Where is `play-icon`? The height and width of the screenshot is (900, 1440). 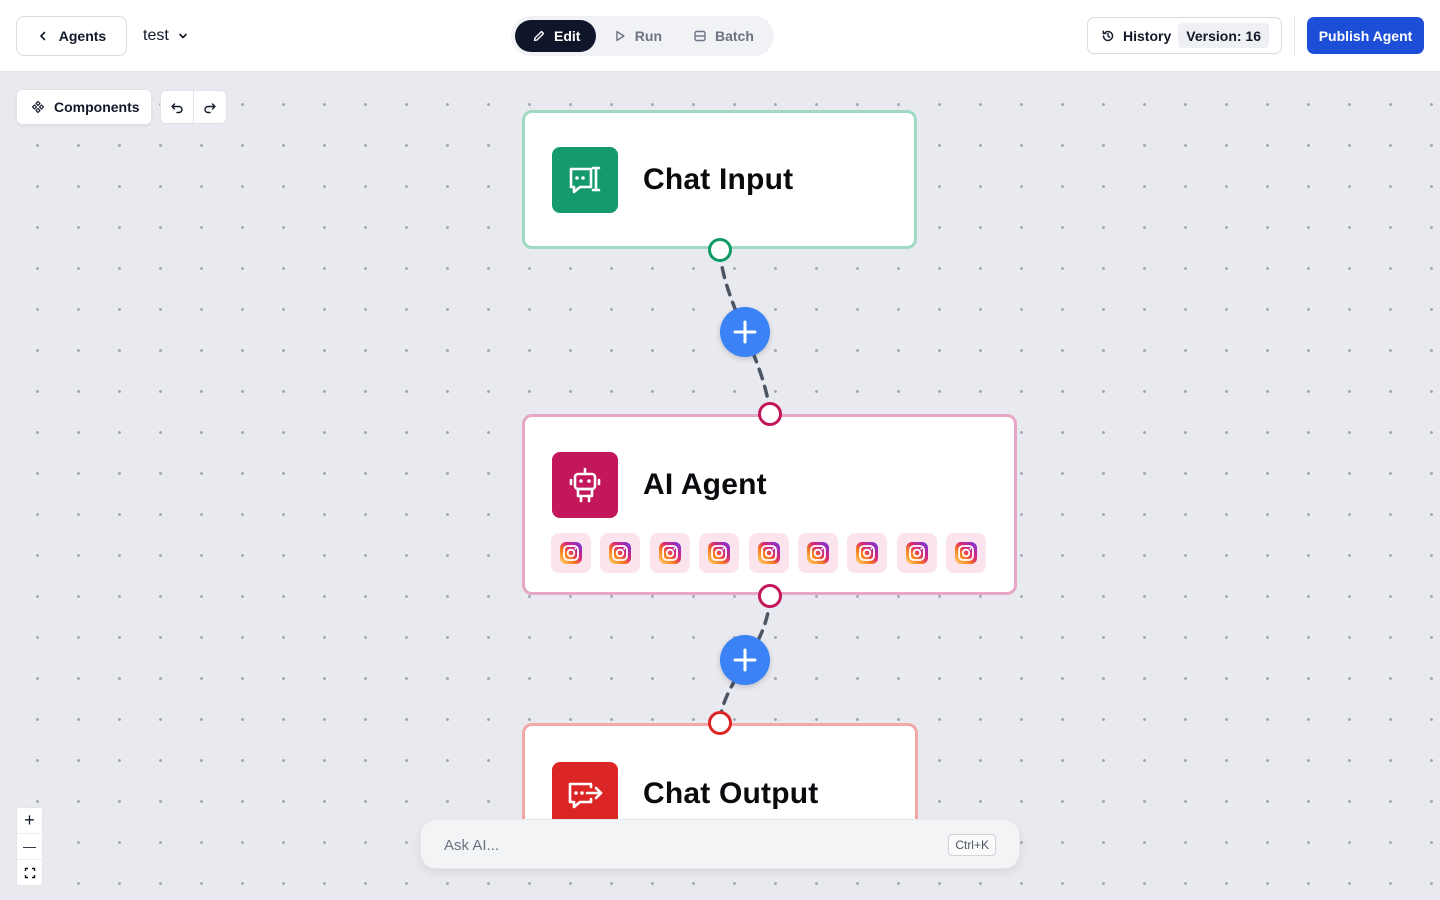 play-icon is located at coordinates (620, 36).